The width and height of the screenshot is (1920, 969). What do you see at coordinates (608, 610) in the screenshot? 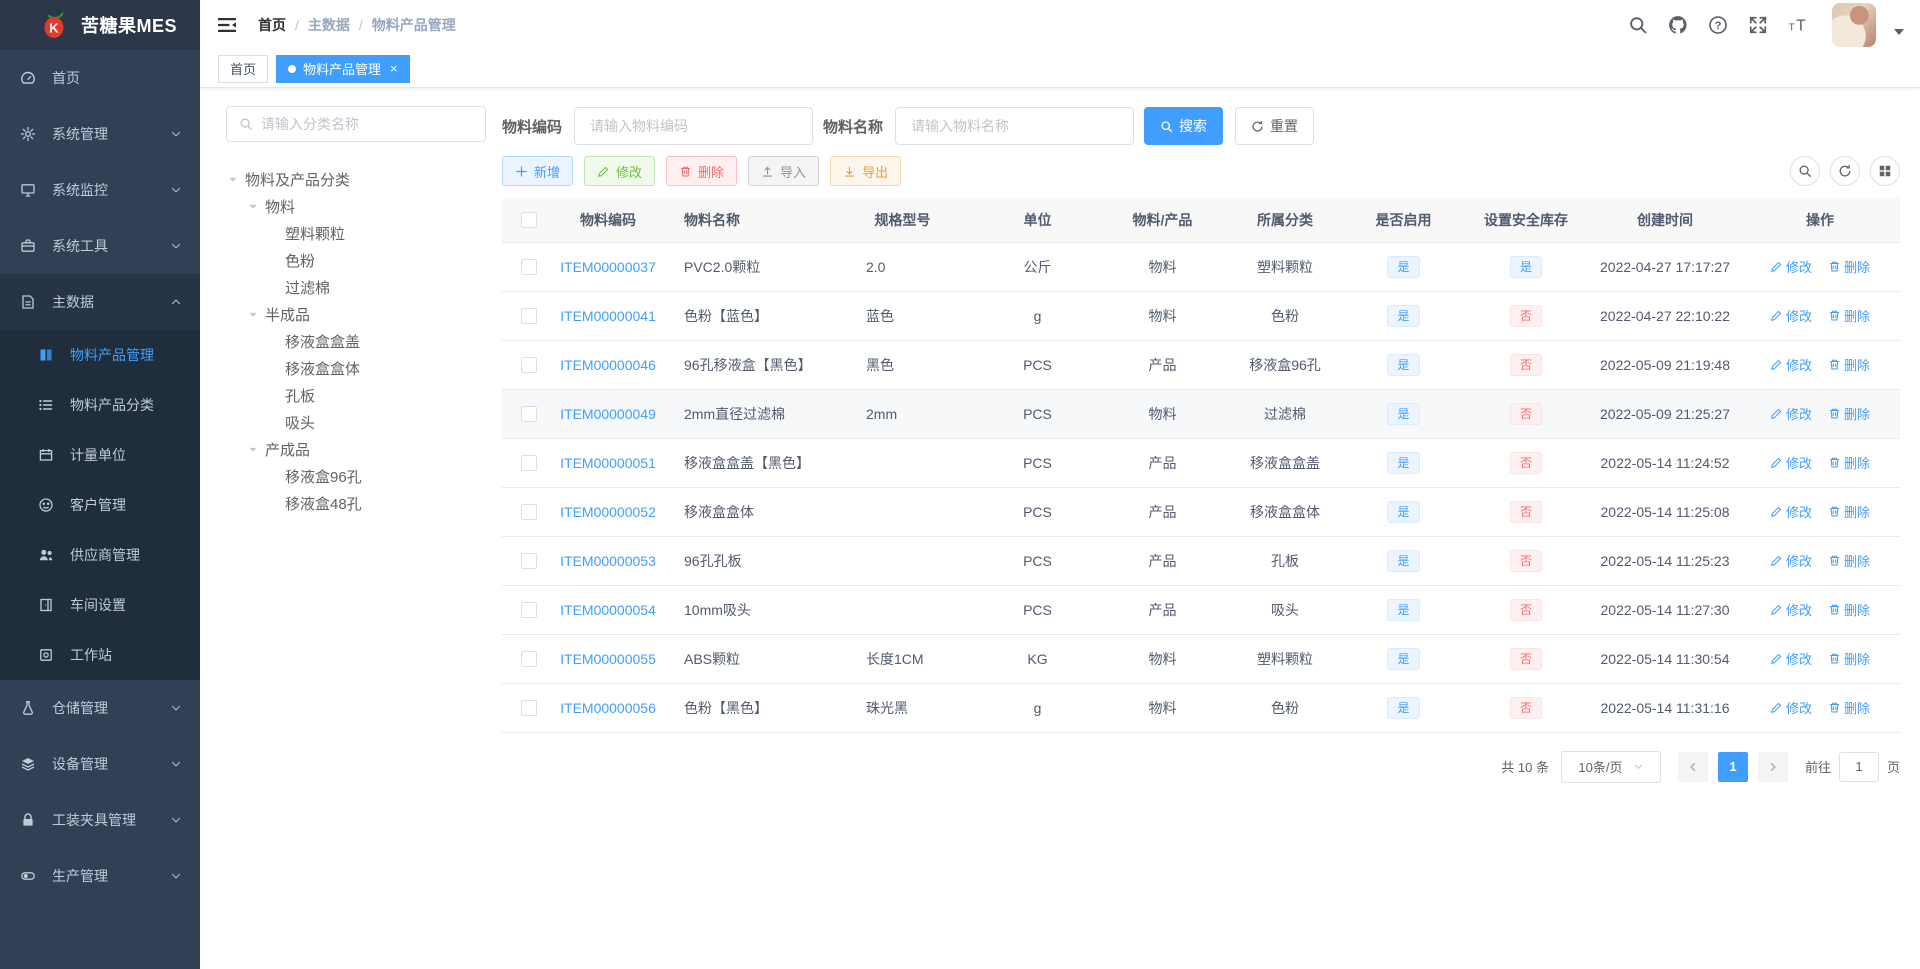
I see `item-code-link: ITEM00000054` at bounding box center [608, 610].